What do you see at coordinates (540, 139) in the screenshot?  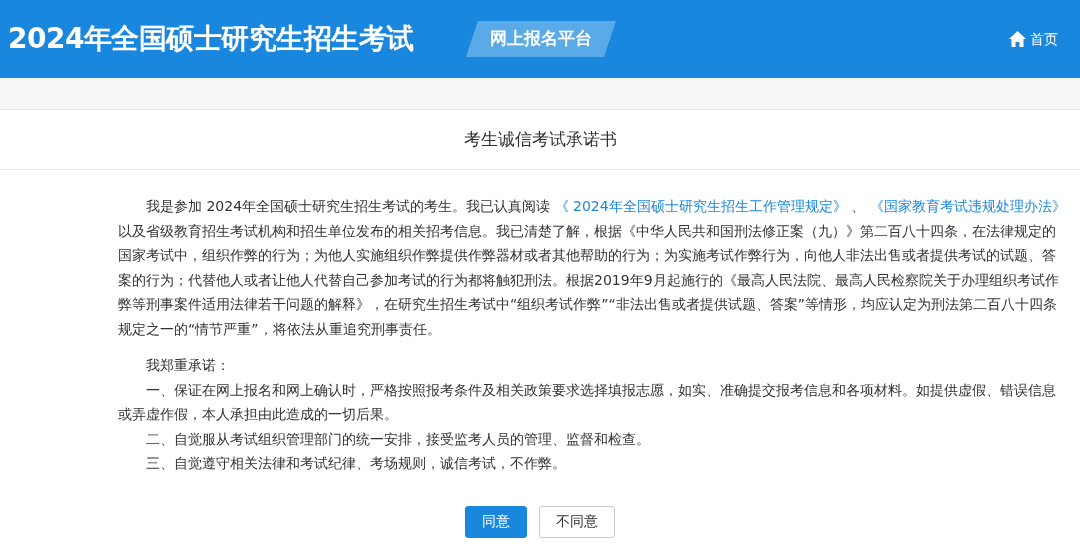 I see `page-title: 考生诚信考试承诺书` at bounding box center [540, 139].